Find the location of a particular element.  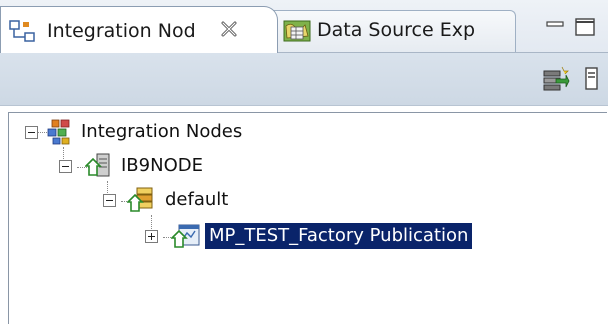

expand-icon is located at coordinates (151, 236).